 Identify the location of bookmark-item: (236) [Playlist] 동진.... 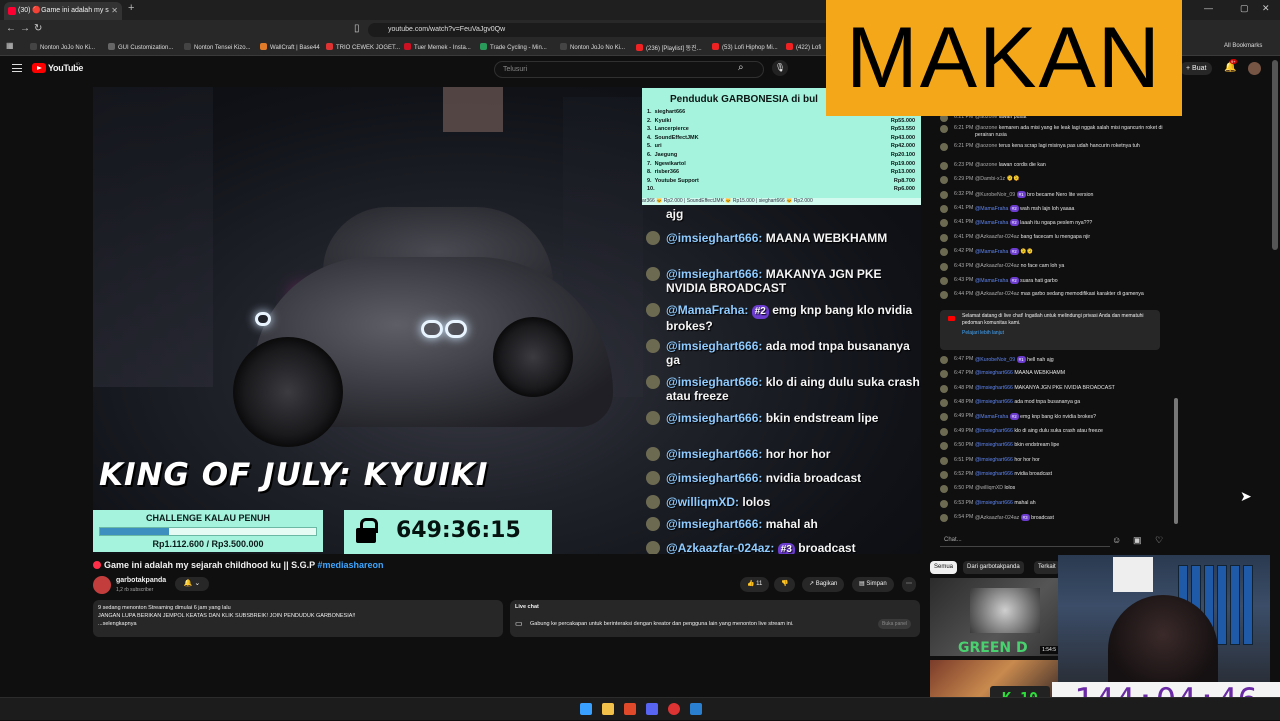
(669, 47).